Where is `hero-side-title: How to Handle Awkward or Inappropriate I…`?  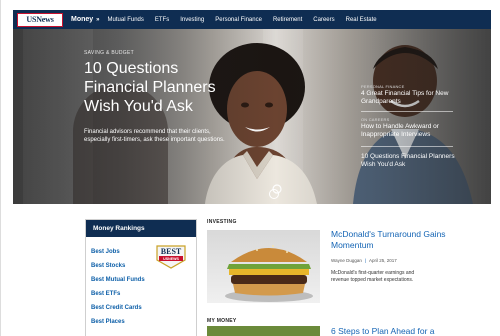
hero-side-title: How to Handle Awkward or Inappropriate I… is located at coordinates (411, 131).